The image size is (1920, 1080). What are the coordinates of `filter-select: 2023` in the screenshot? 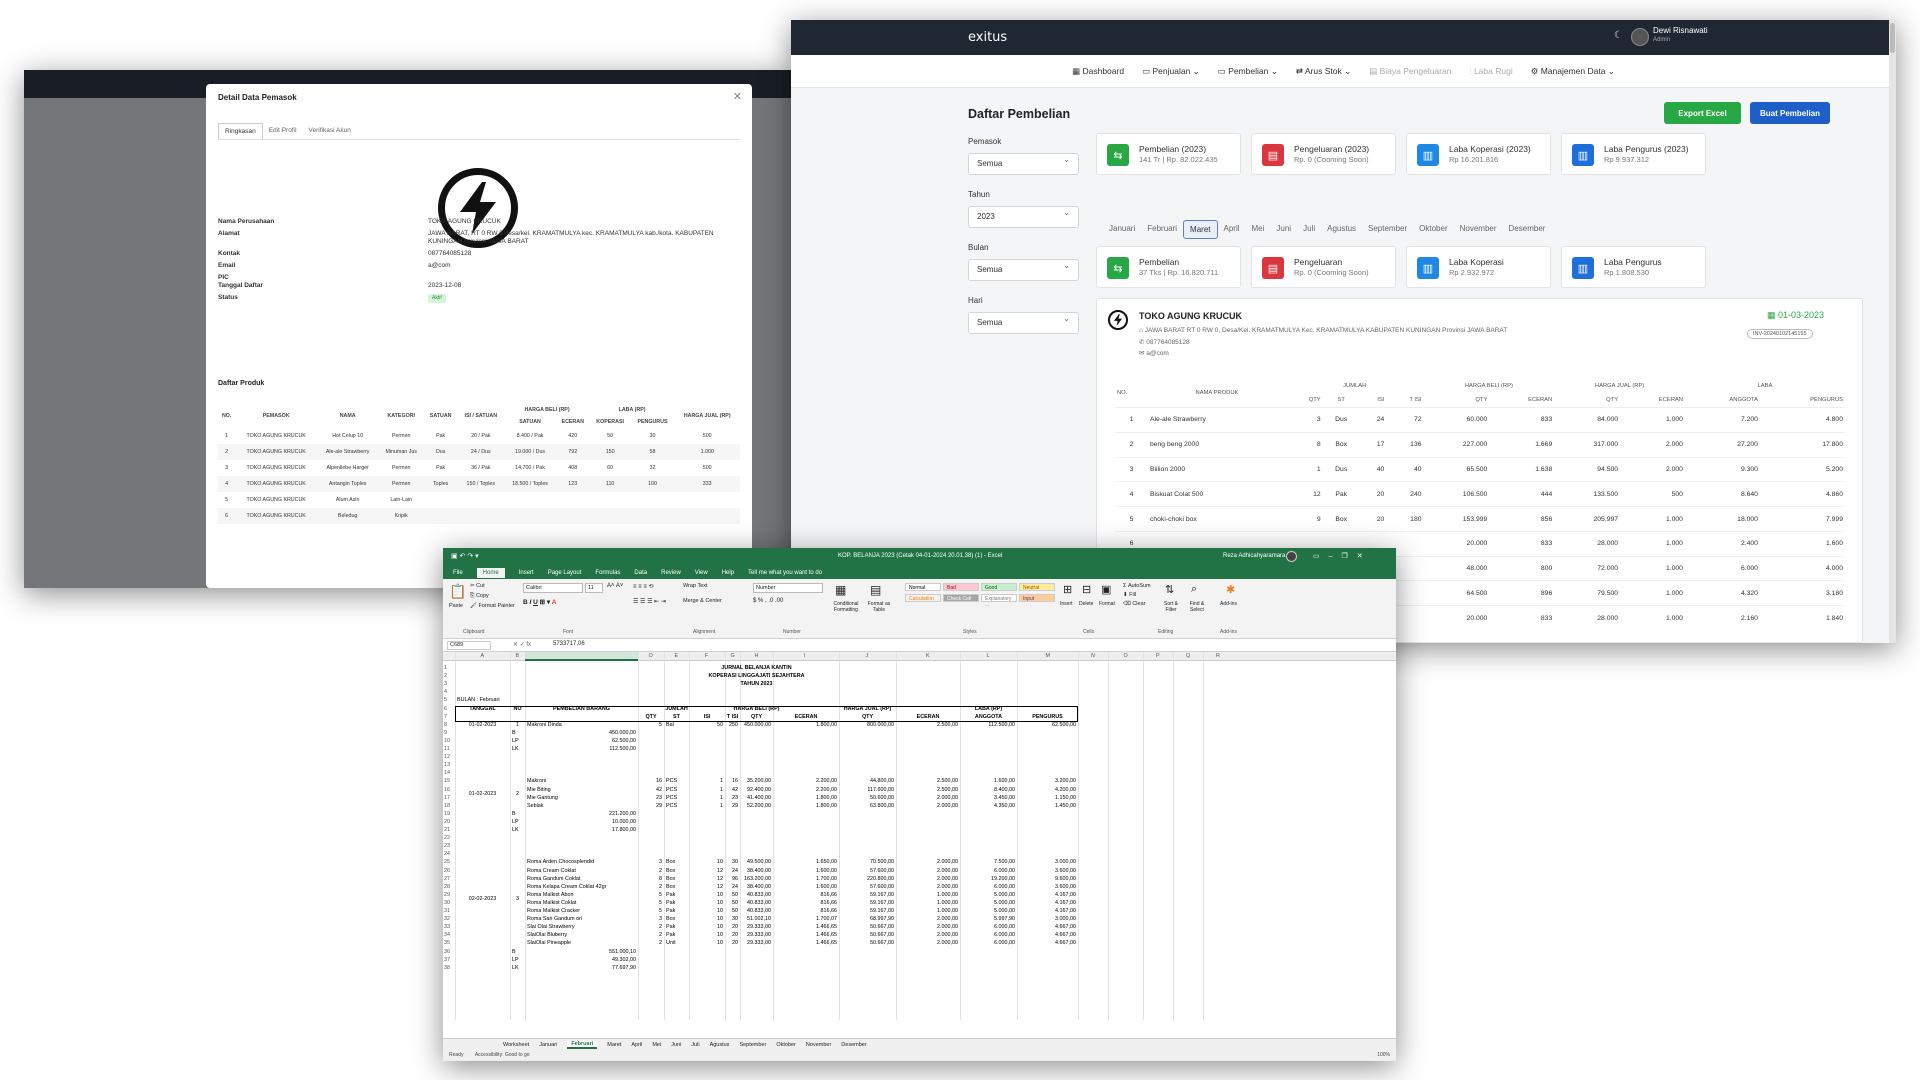 It's located at (1023, 217).